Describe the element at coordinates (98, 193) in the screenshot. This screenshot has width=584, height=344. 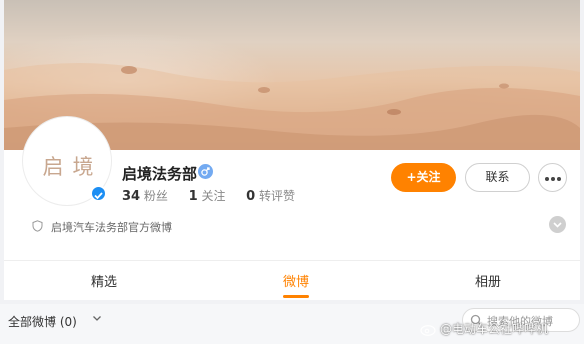
I see `verified-icon` at that location.